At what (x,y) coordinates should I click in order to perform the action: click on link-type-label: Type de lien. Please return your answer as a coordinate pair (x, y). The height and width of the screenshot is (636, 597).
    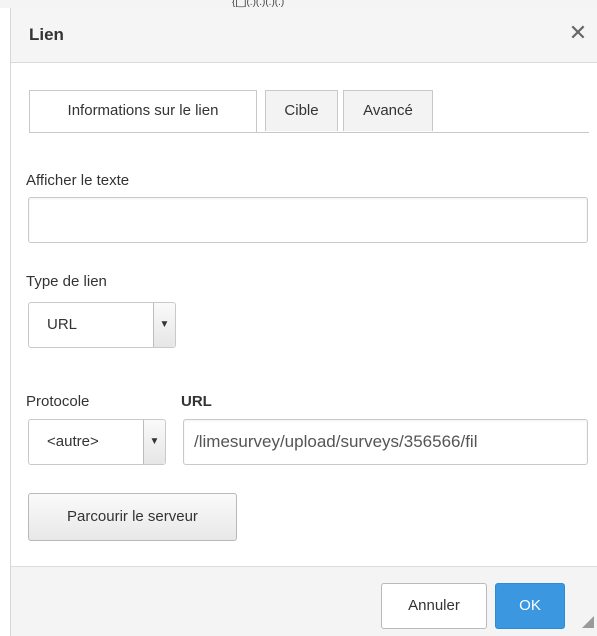
    Looking at the image, I should click on (66, 281).